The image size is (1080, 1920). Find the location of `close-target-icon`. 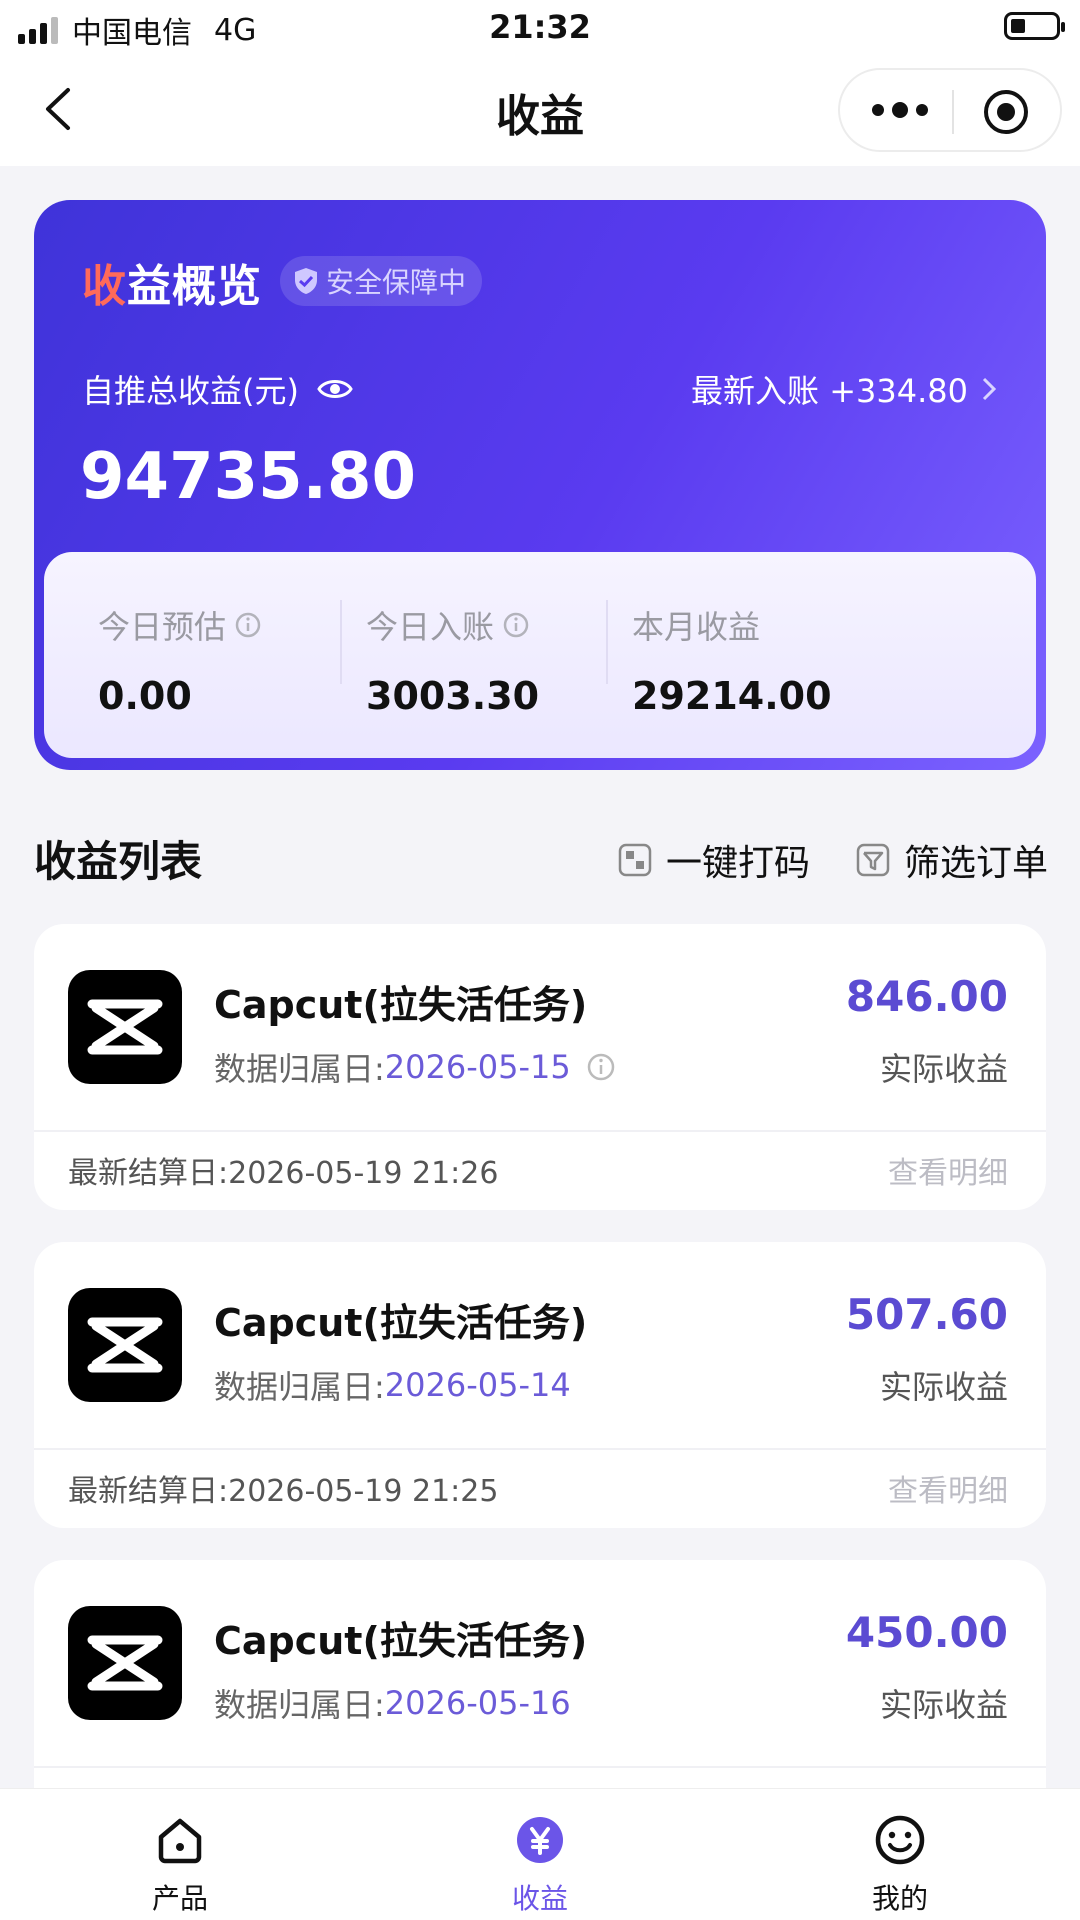

close-target-icon is located at coordinates (1006, 112).